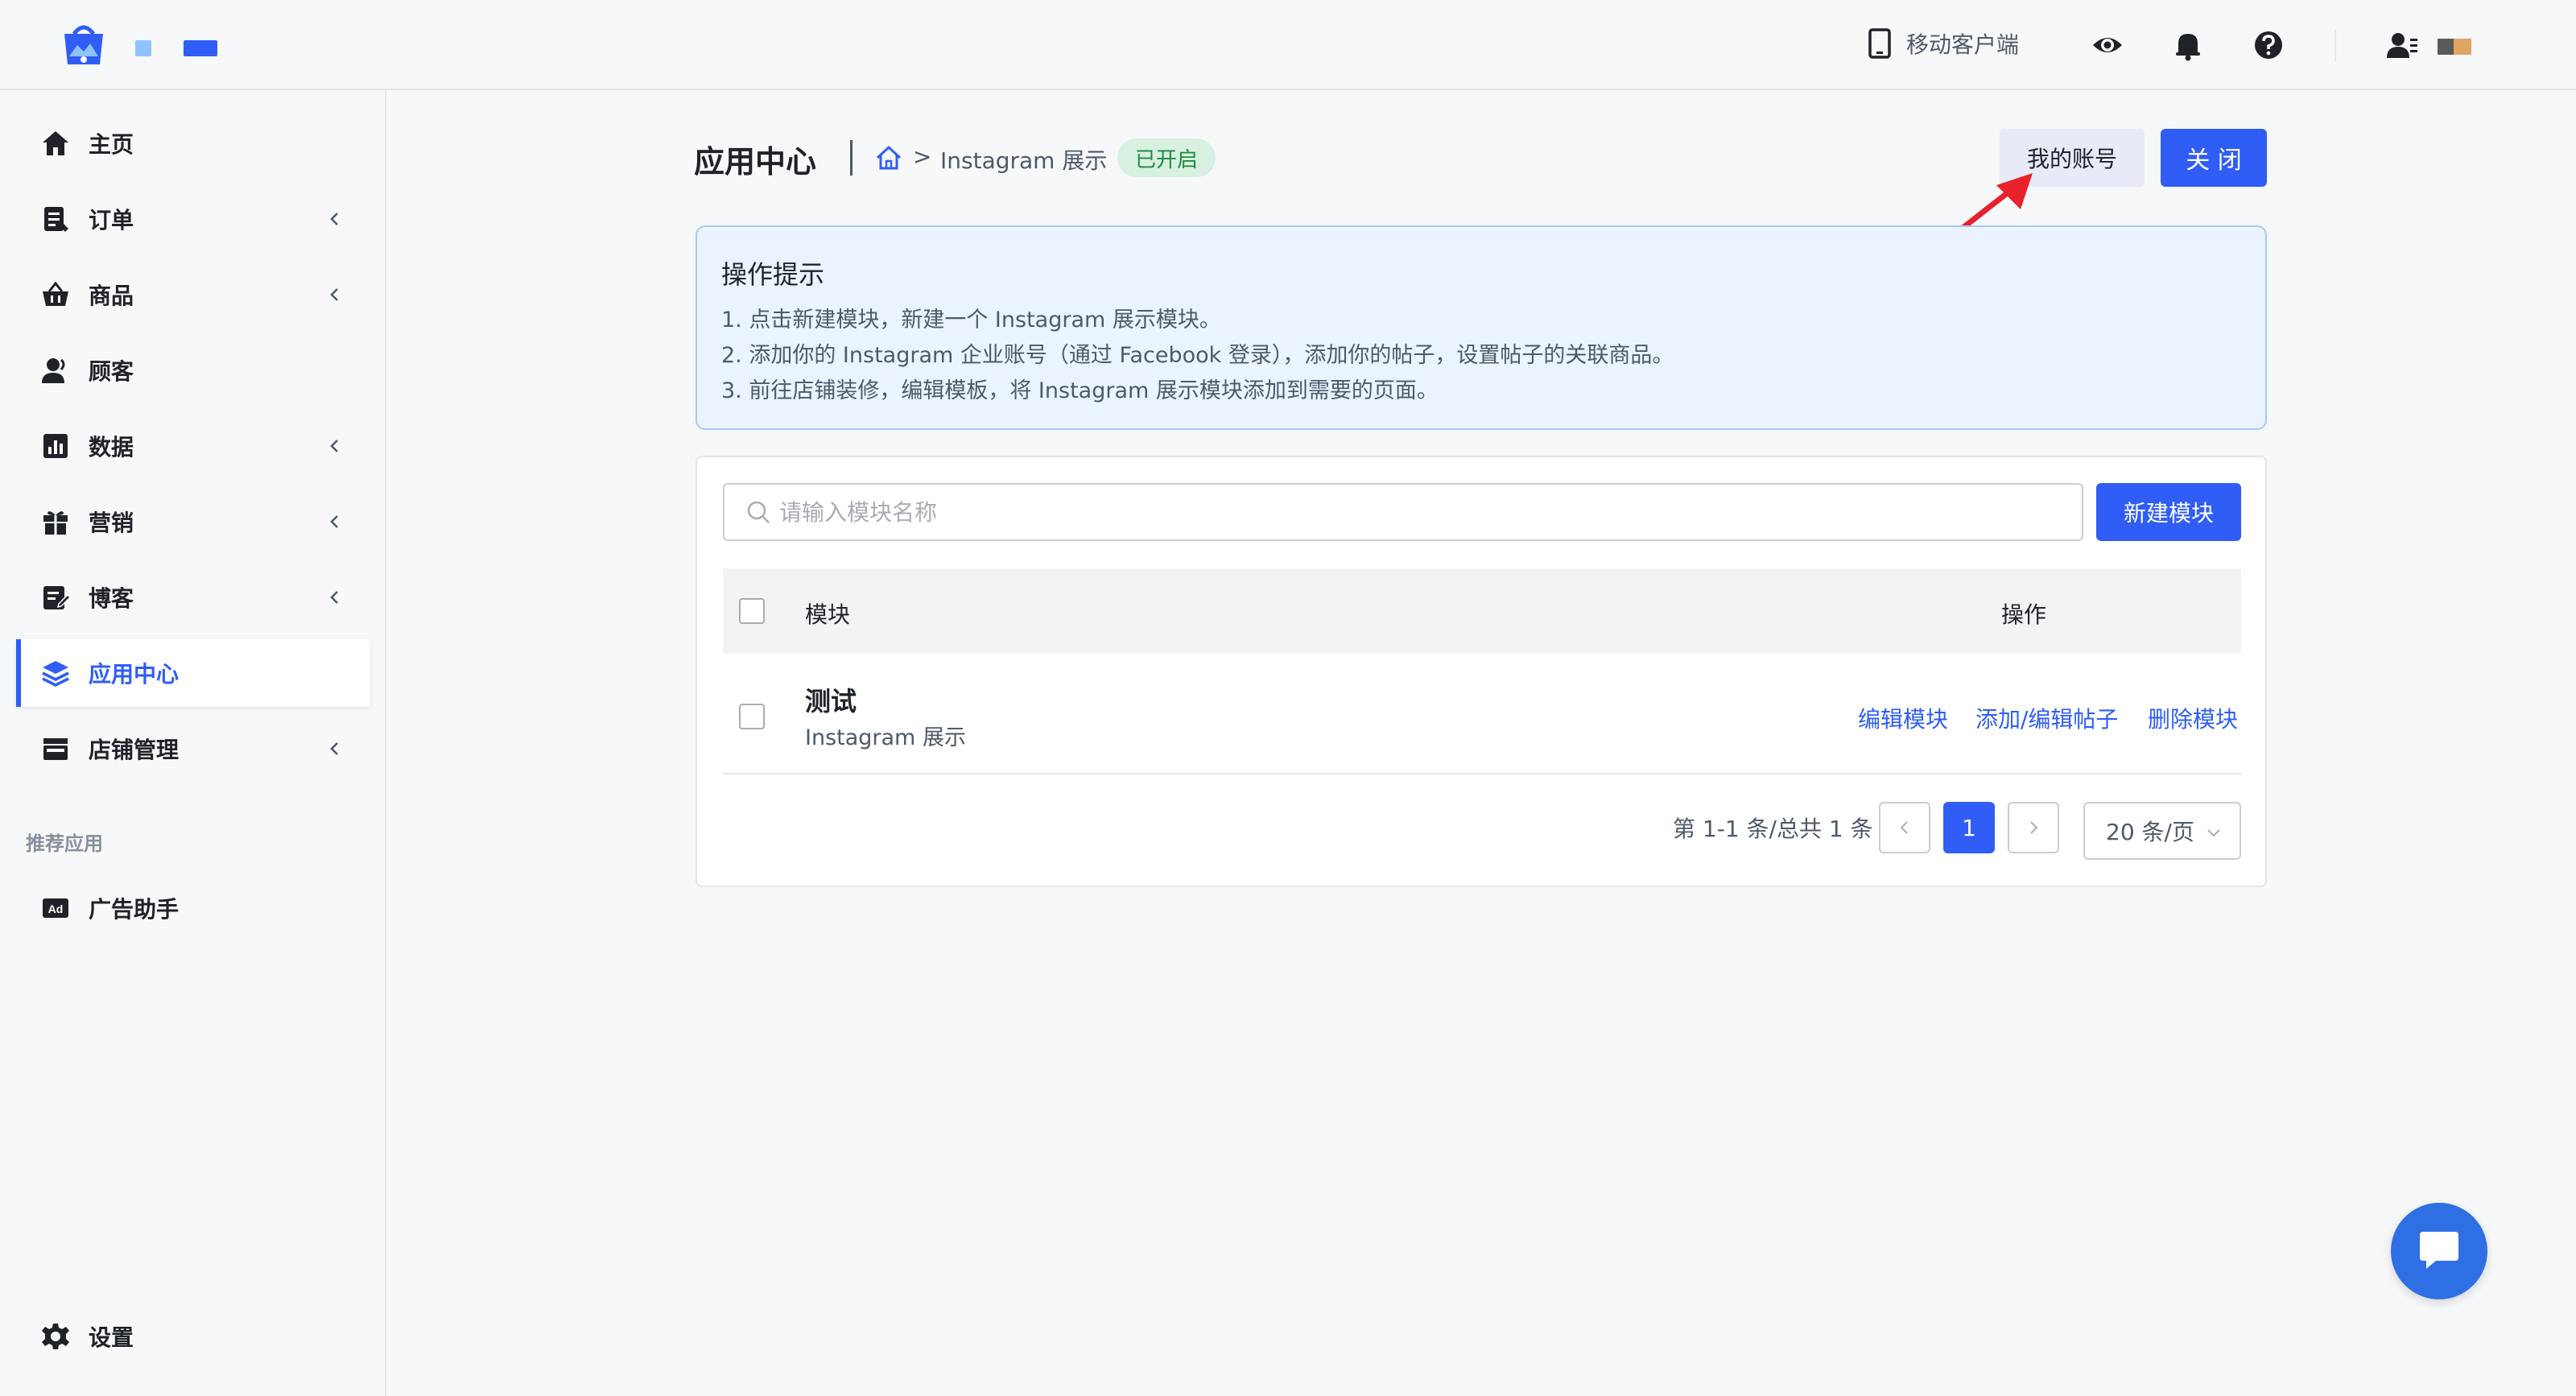  Describe the element at coordinates (1407, 512) in the screenshot. I see `search-input` at that location.